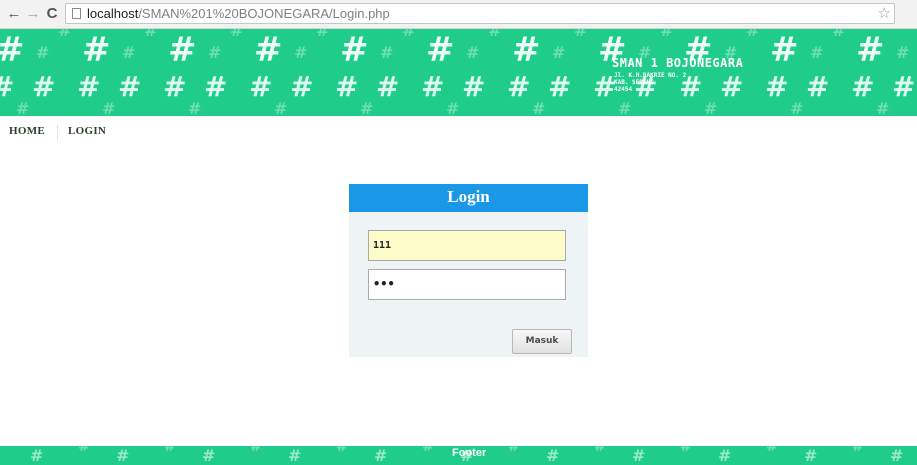 Image resolution: width=917 pixels, height=465 pixels. Describe the element at coordinates (634, 82) in the screenshot. I see `address-line-2: KAB. SERANG` at that location.